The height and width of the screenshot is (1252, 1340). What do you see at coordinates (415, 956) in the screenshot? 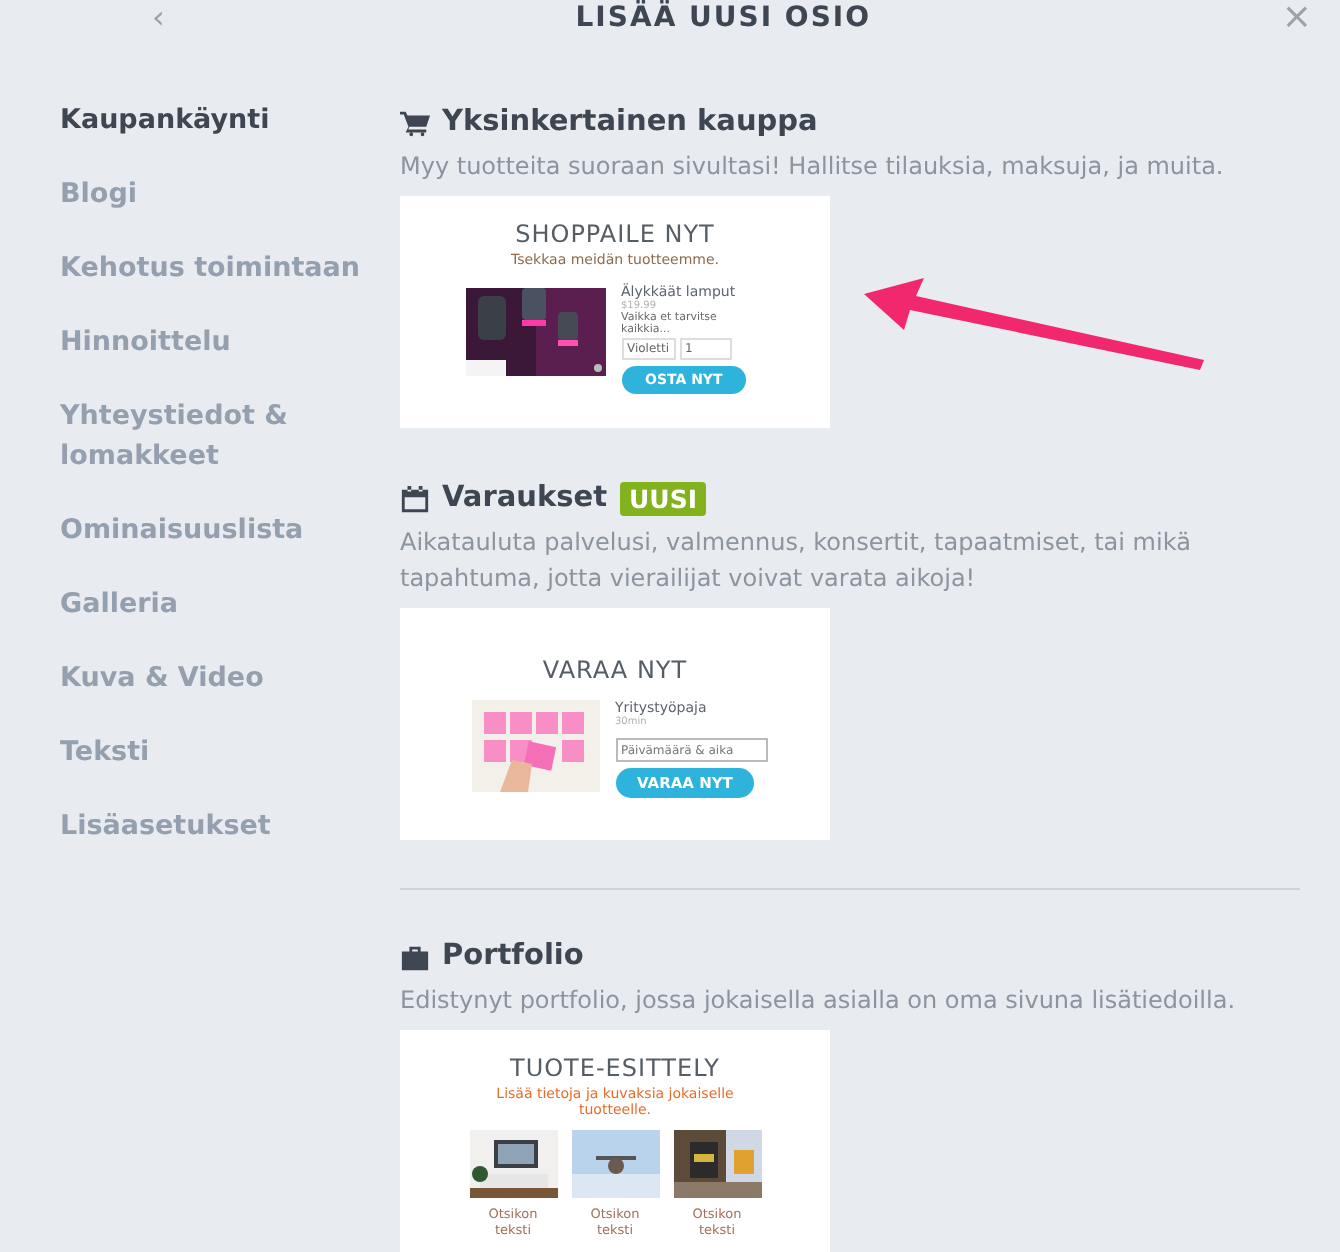
I see `bag-icon` at bounding box center [415, 956].